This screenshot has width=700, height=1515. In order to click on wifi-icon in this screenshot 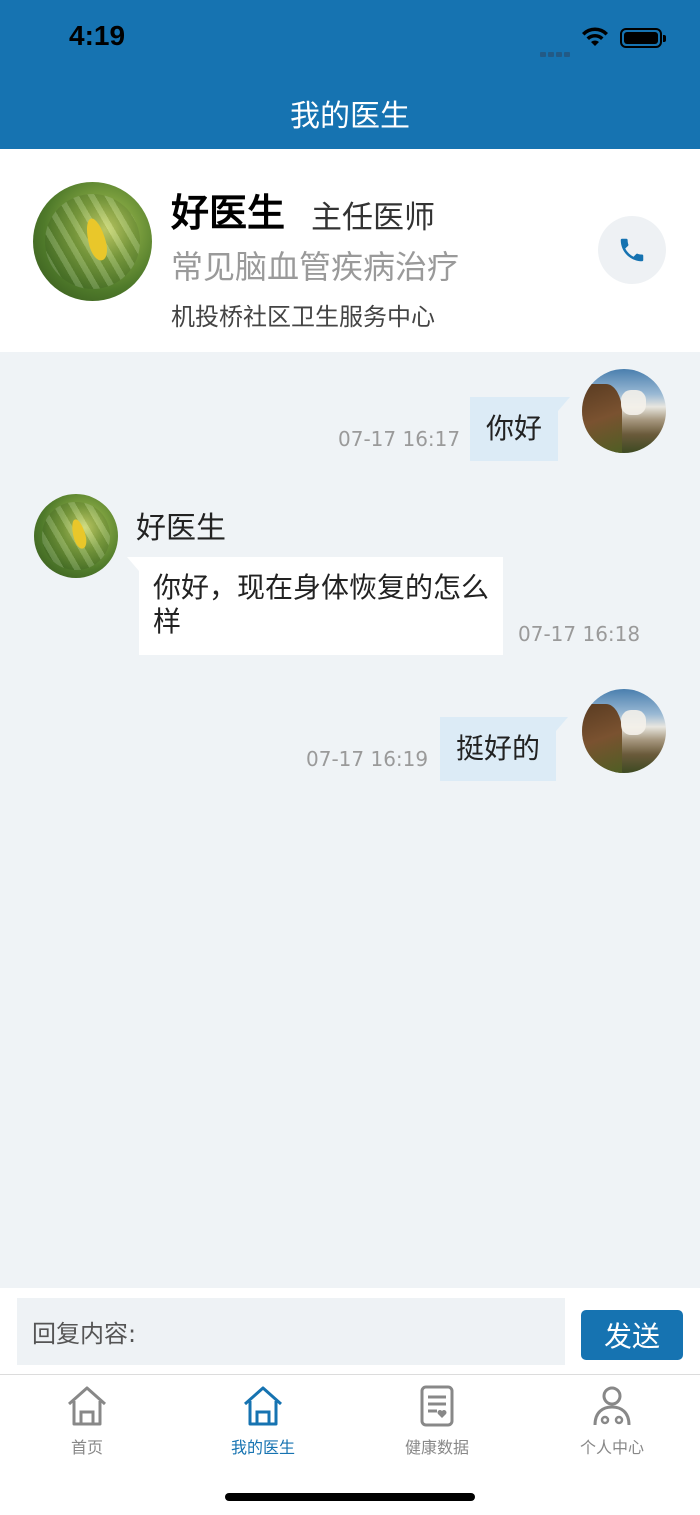, I will do `click(595, 36)`.